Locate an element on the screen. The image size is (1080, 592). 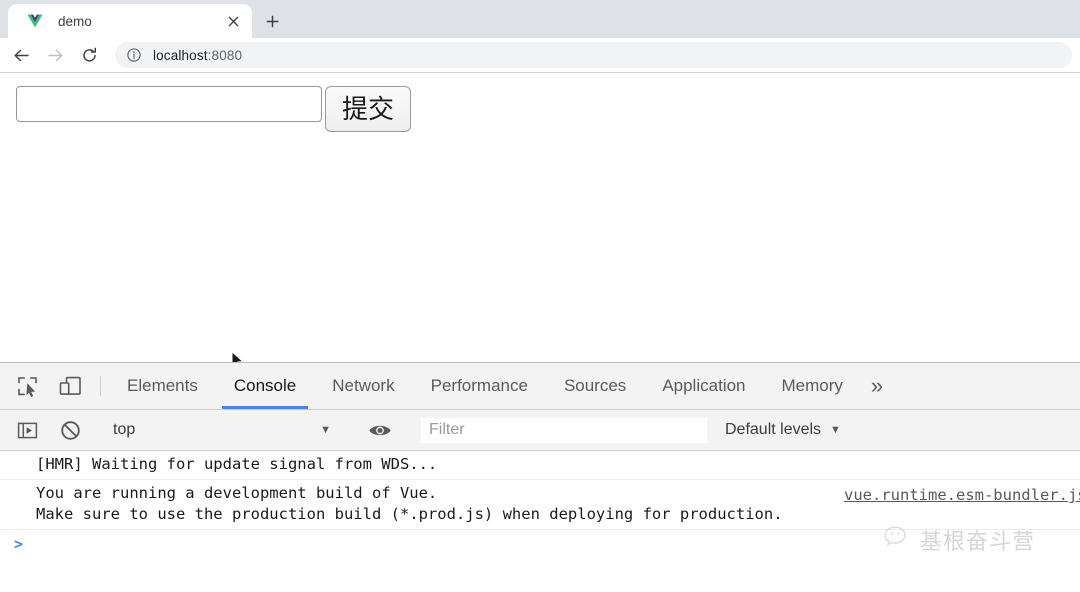
tab-label: Console is located at coordinates (265, 385).